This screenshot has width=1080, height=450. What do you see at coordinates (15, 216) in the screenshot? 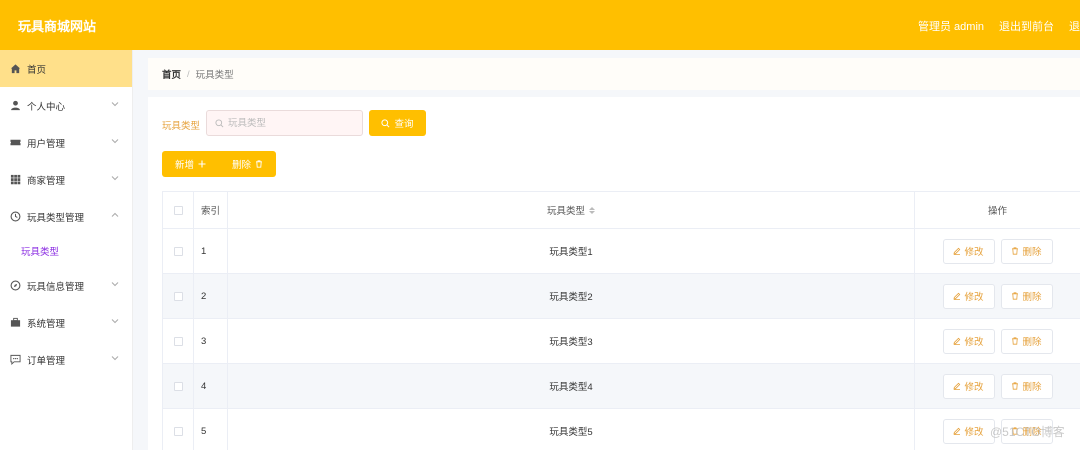
I see `clock-icon` at bounding box center [15, 216].